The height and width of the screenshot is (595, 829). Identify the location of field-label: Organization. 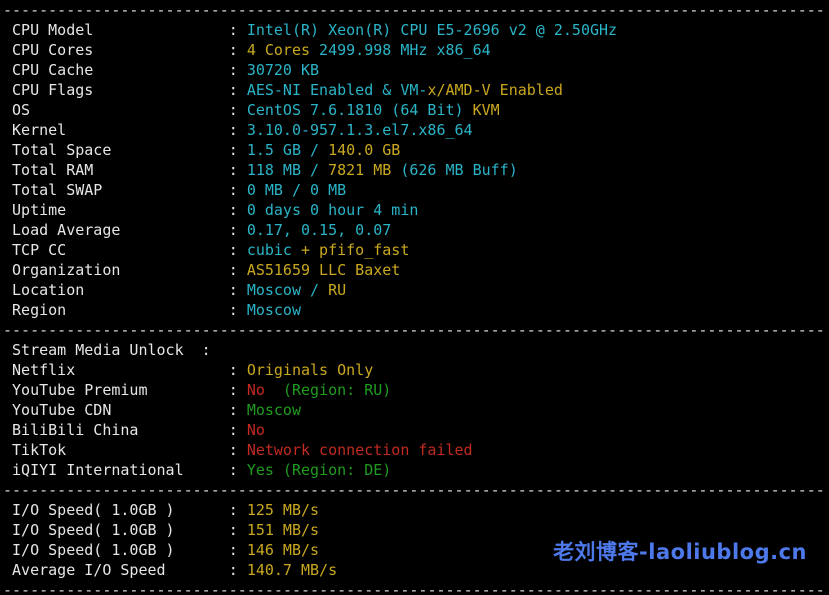
(66, 270).